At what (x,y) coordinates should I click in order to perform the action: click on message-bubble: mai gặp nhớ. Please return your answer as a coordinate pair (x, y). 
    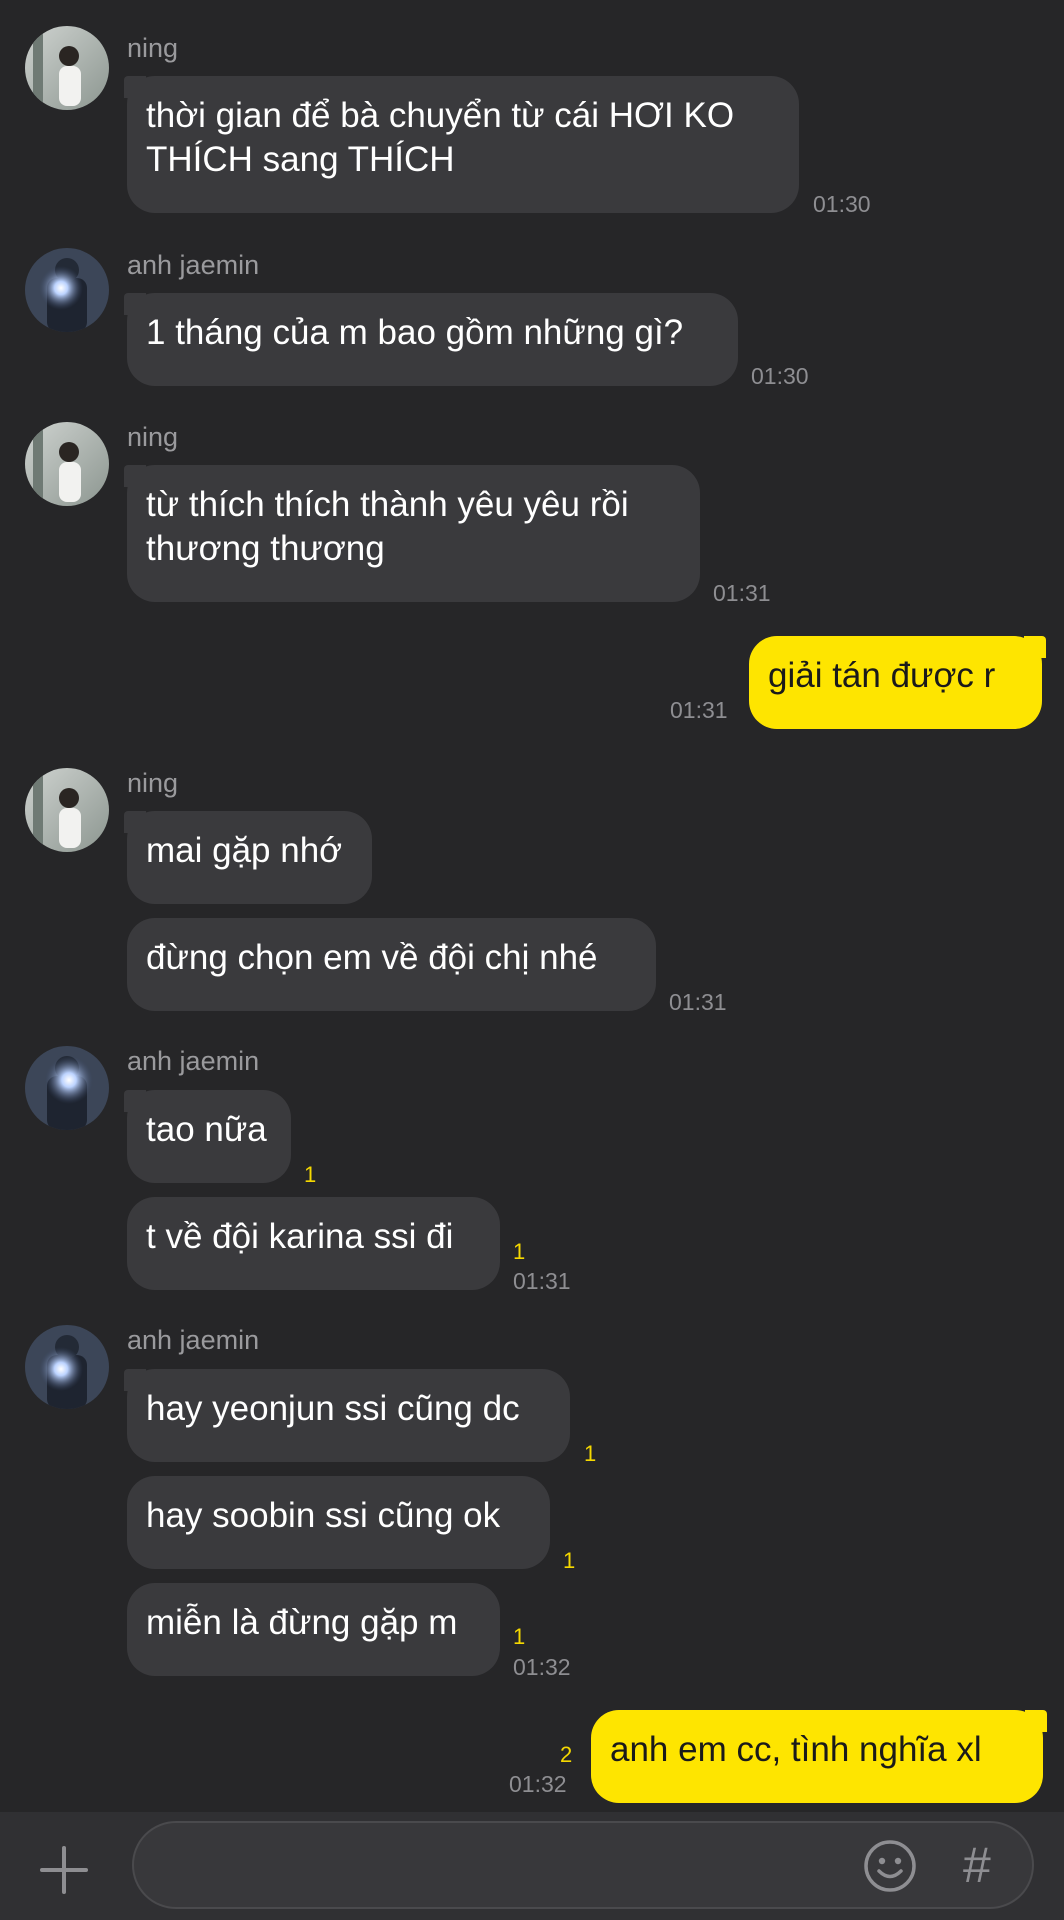
    Looking at the image, I should click on (248, 857).